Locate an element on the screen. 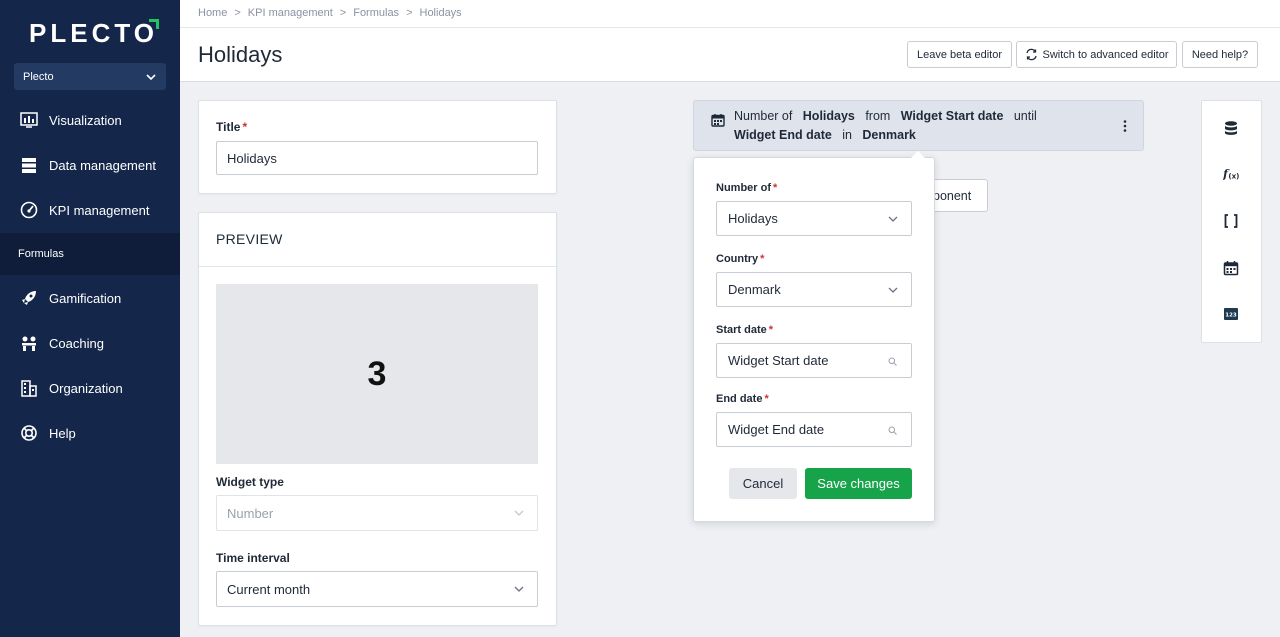 The image size is (1280, 637). title-input: Holidays is located at coordinates (377, 158).